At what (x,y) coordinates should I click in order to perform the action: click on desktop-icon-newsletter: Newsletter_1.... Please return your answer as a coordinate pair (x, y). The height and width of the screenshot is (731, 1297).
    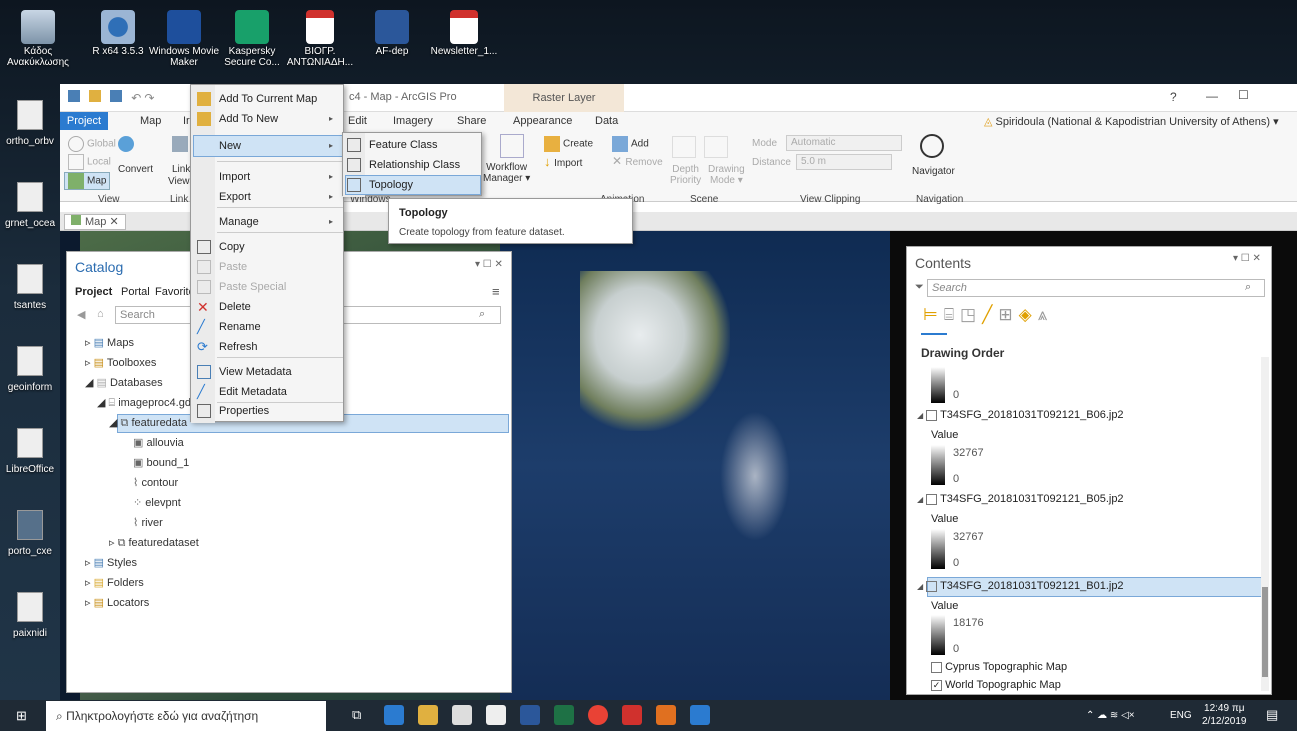
    Looking at the image, I should click on (464, 33).